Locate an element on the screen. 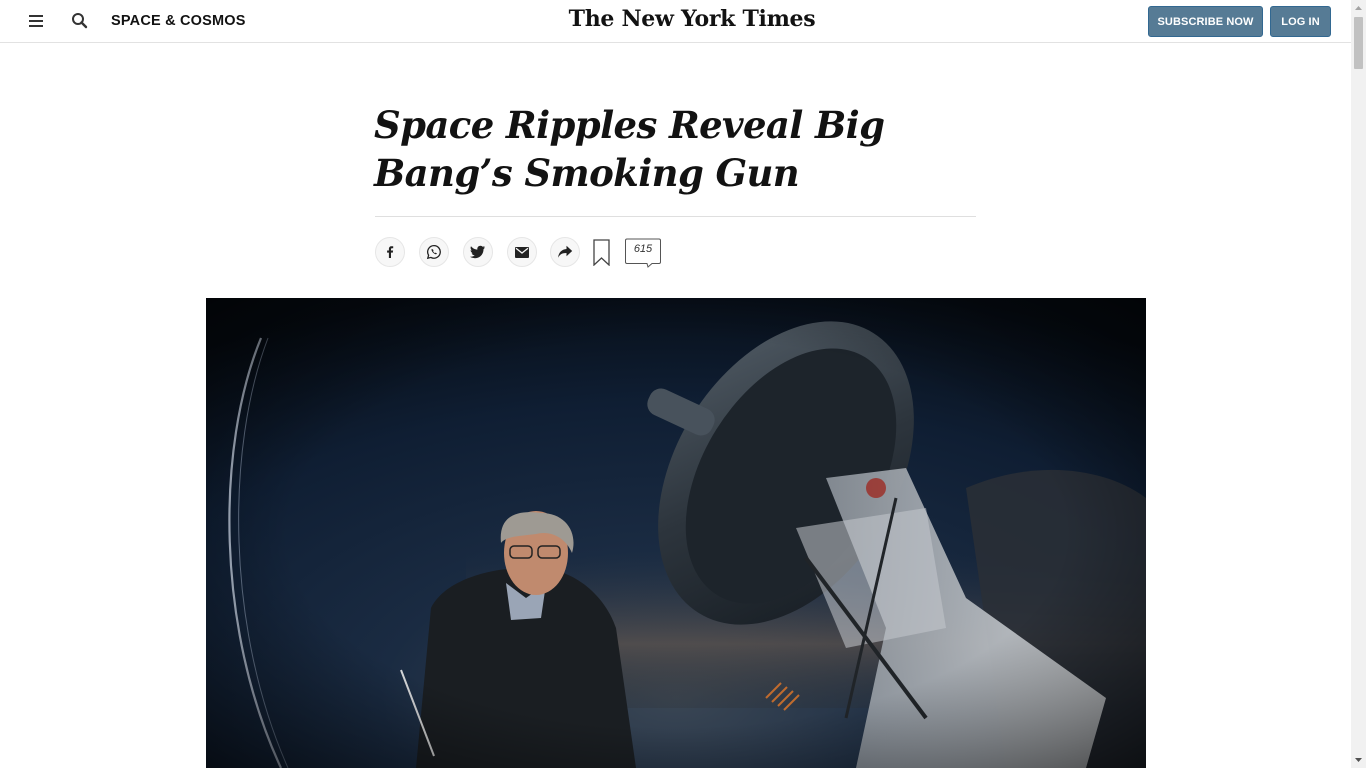  facebook-share-button is located at coordinates (390, 252).